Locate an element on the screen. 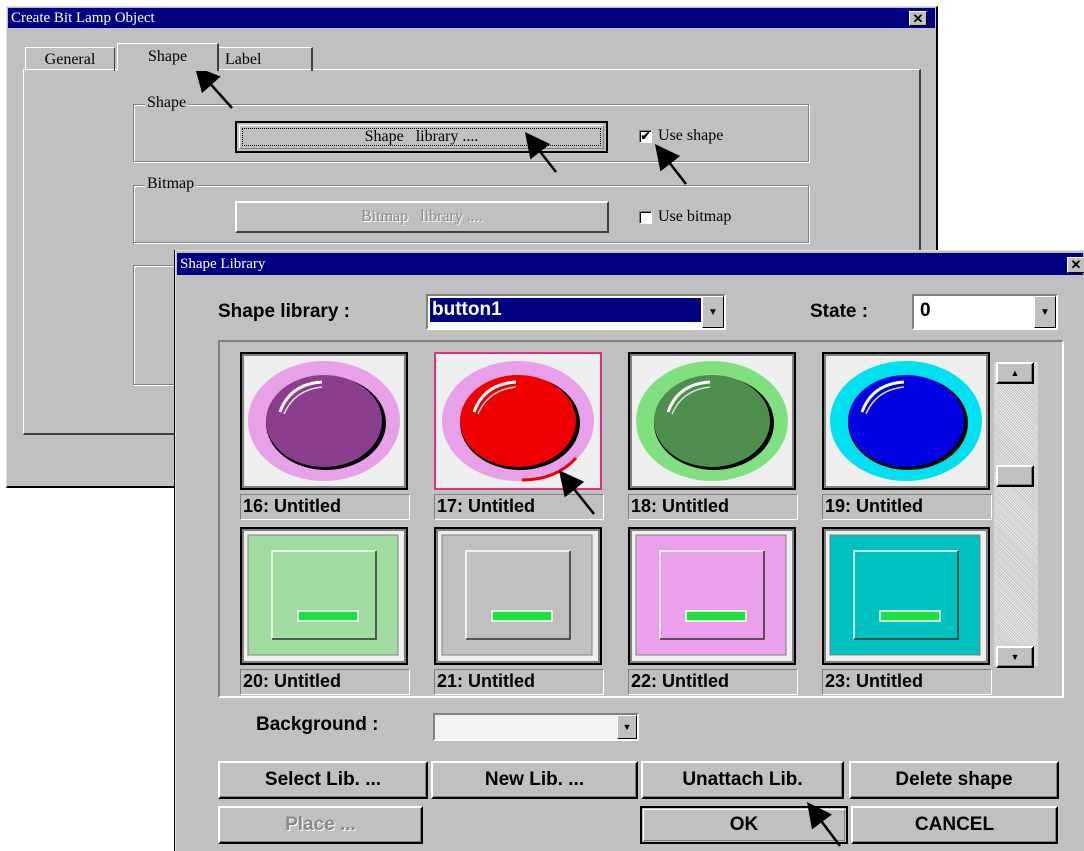 This screenshot has width=1084, height=851. shape-library-select: button1 ▼ is located at coordinates (576, 312).